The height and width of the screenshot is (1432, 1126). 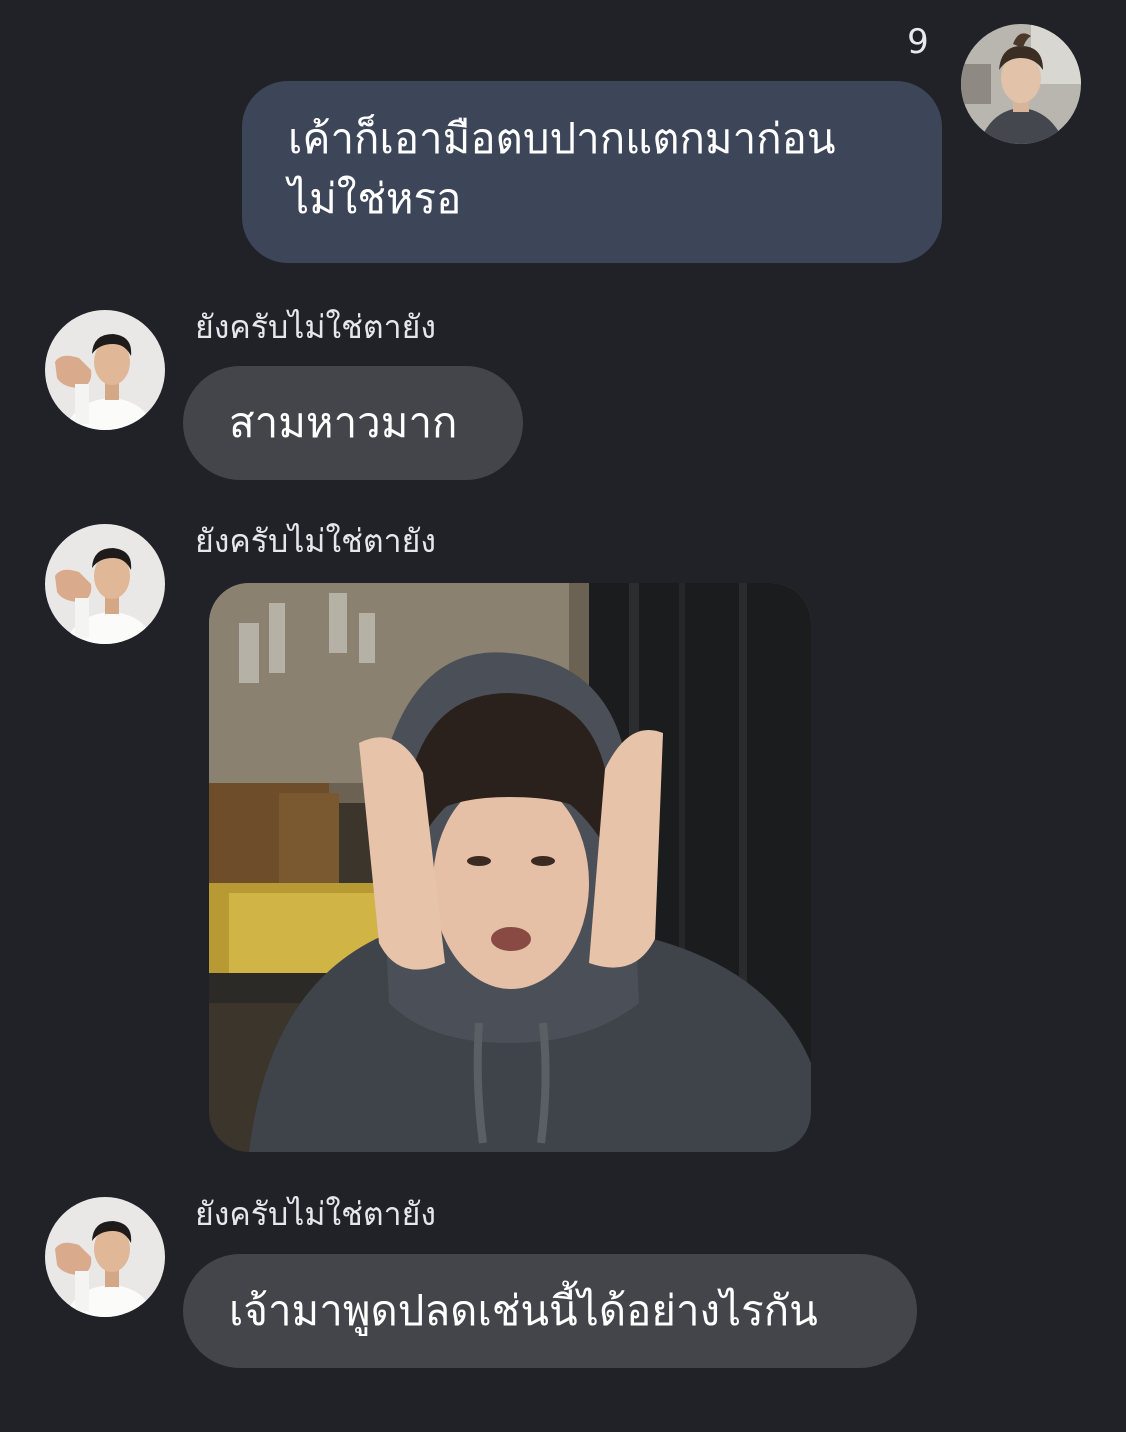 What do you see at coordinates (562, 138) in the screenshot?
I see `sent-message-line: เค้าก็เอามือตบปากแตกมาก่อน` at bounding box center [562, 138].